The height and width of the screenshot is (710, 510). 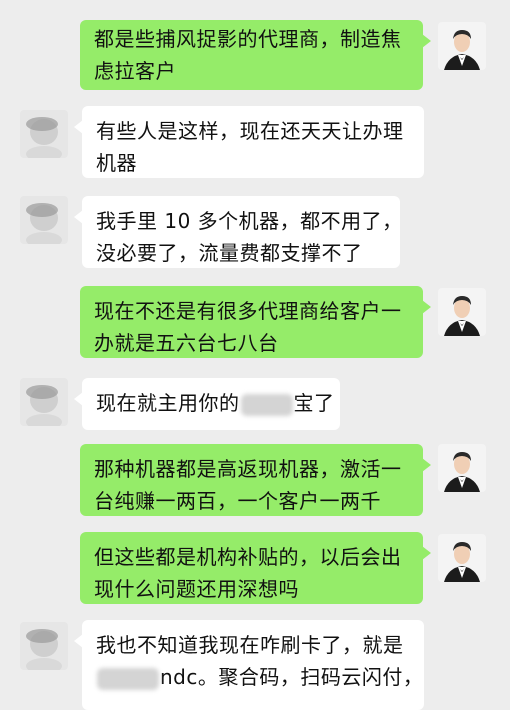 I want to click on message-line: 都是些捕风捉影的代理商，制造焦, so click(x=248, y=39).